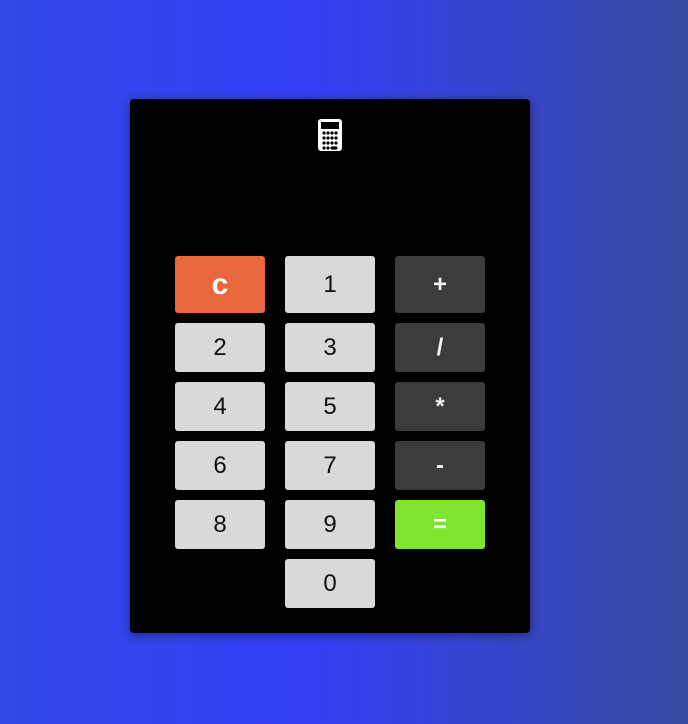 This screenshot has width=688, height=724. What do you see at coordinates (330, 204) in the screenshot?
I see `calculator-display` at bounding box center [330, 204].